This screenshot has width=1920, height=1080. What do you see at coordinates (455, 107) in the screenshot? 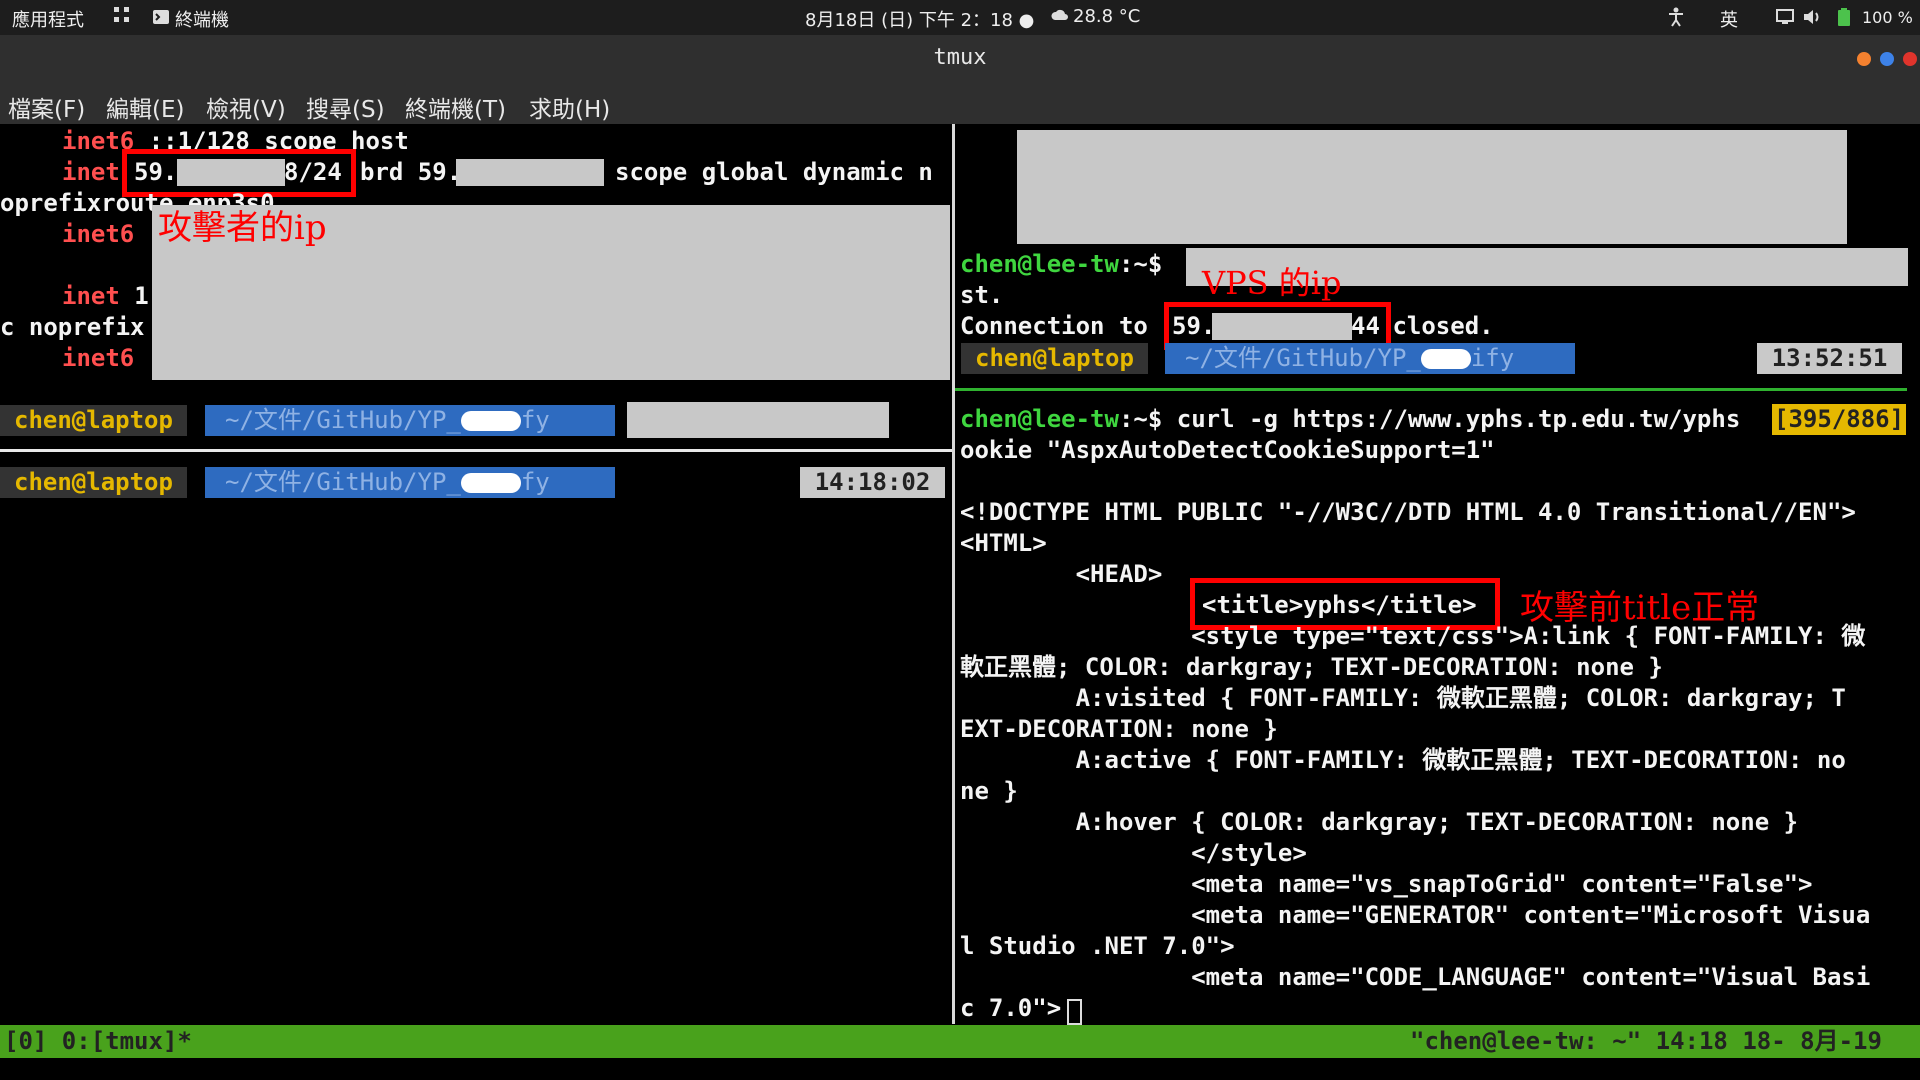
I see `menu-terminal: 終端機(T)` at bounding box center [455, 107].